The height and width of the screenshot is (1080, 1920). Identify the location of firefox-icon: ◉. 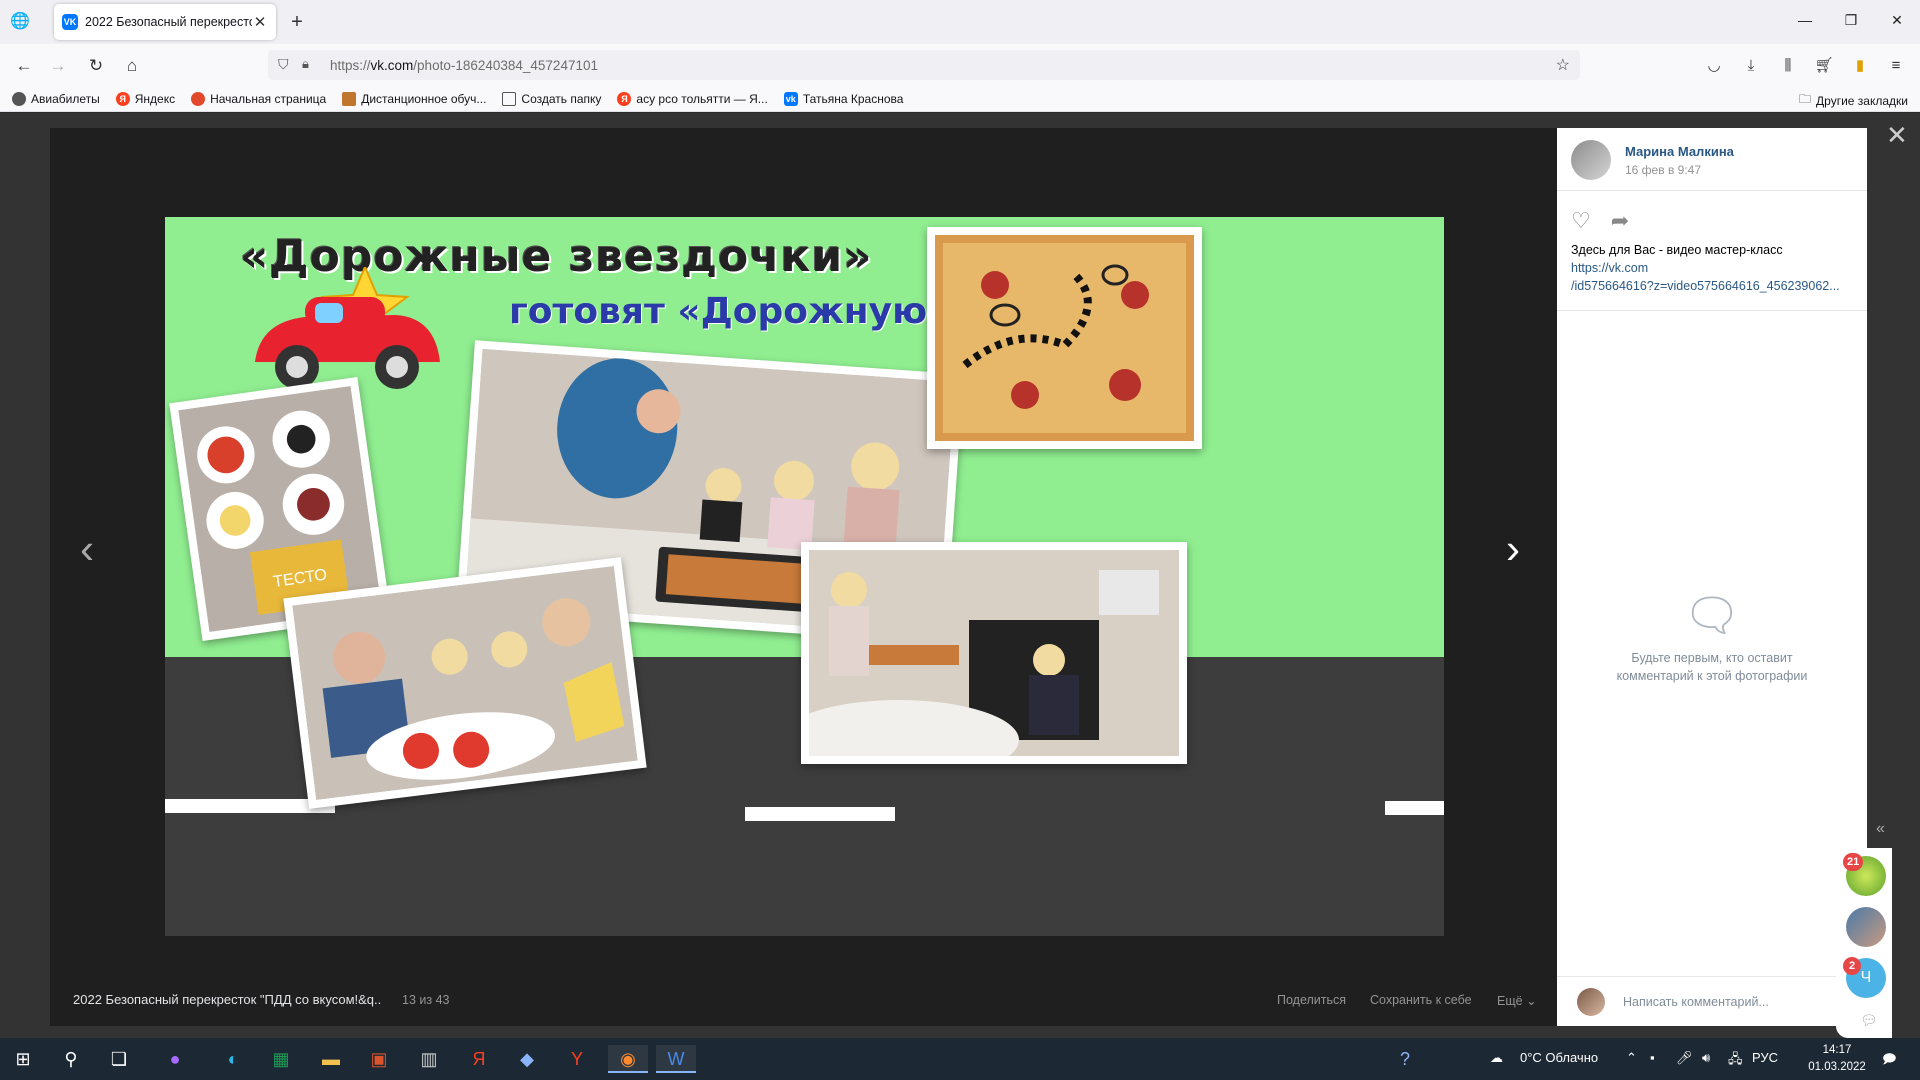
(628, 1059).